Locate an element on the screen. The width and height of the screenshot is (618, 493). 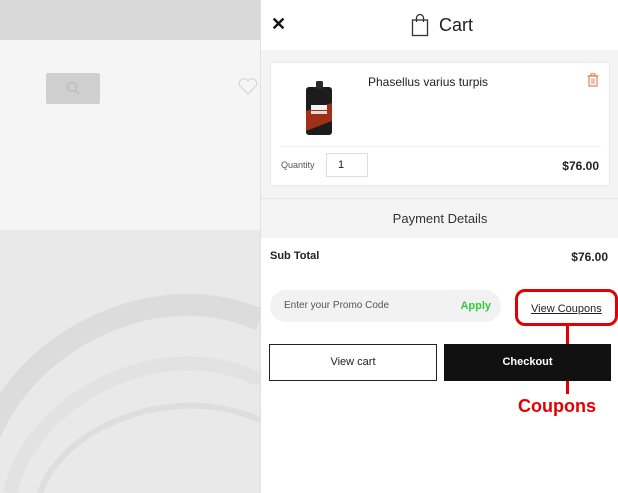
drawer-title: Cart is located at coordinates (456, 24).